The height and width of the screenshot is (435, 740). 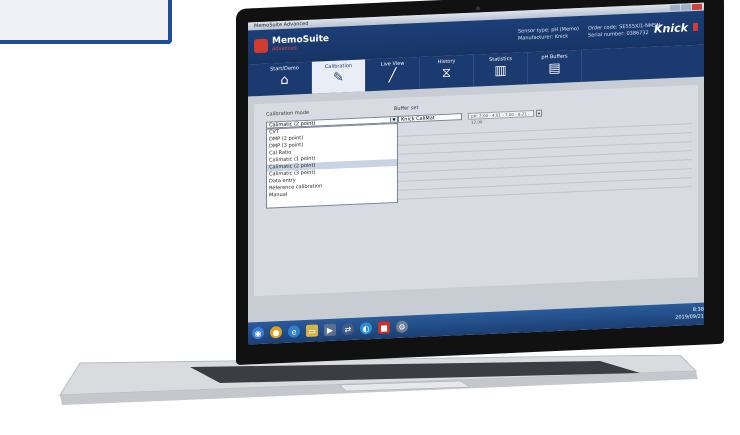 What do you see at coordinates (554, 57) in the screenshot?
I see `tab-label: pH Buffers` at bounding box center [554, 57].